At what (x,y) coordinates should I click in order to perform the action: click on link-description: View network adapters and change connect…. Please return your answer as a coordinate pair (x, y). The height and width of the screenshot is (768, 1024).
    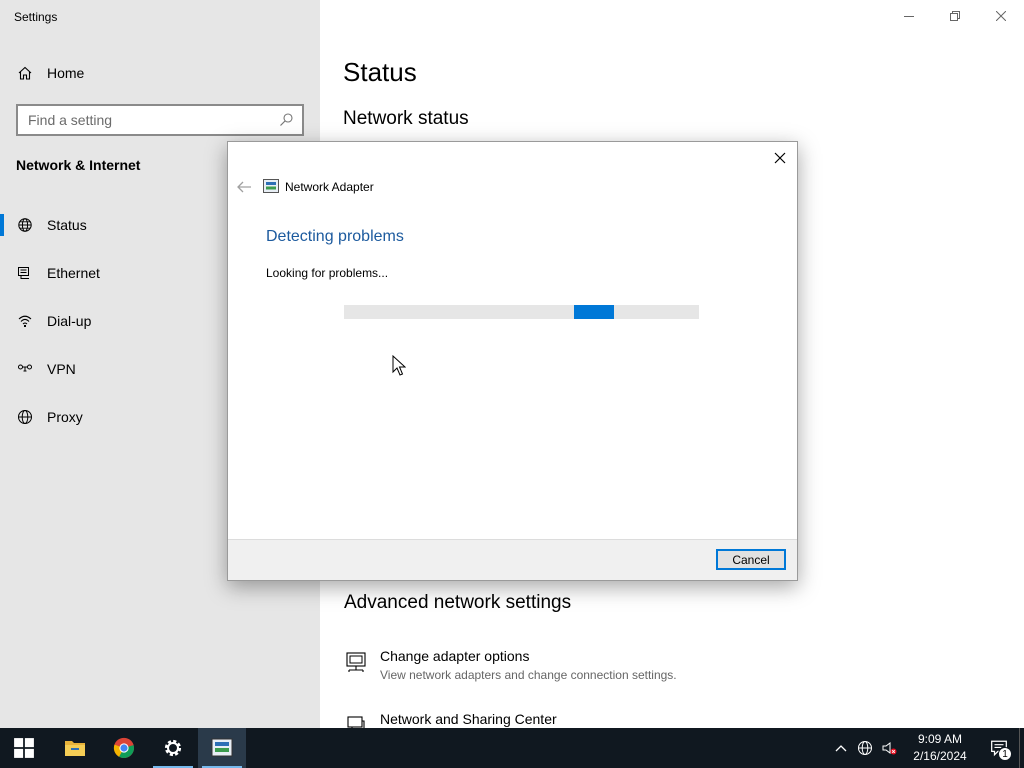
    Looking at the image, I should click on (528, 675).